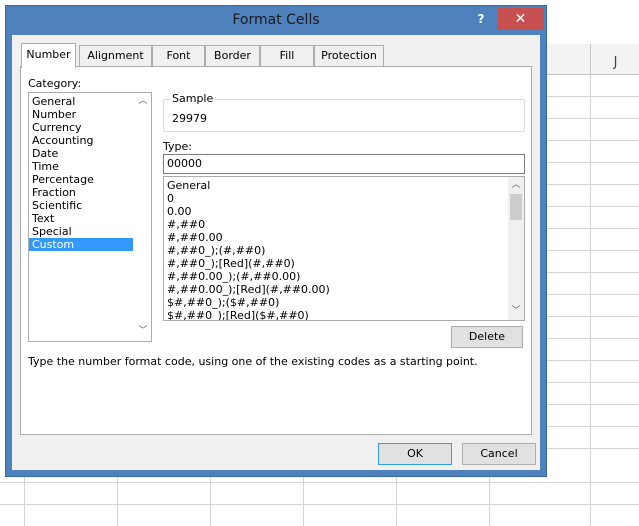 Image resolution: width=639 pixels, height=526 pixels. Describe the element at coordinates (81, 244) in the screenshot. I see `category-item-custom: Custom` at that location.